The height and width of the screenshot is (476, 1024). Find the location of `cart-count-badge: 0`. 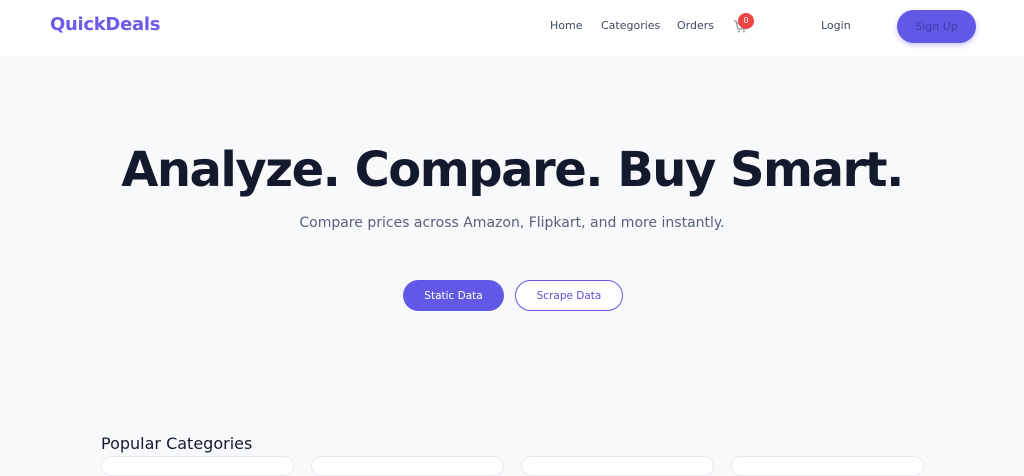

cart-count-badge: 0 is located at coordinates (746, 21).